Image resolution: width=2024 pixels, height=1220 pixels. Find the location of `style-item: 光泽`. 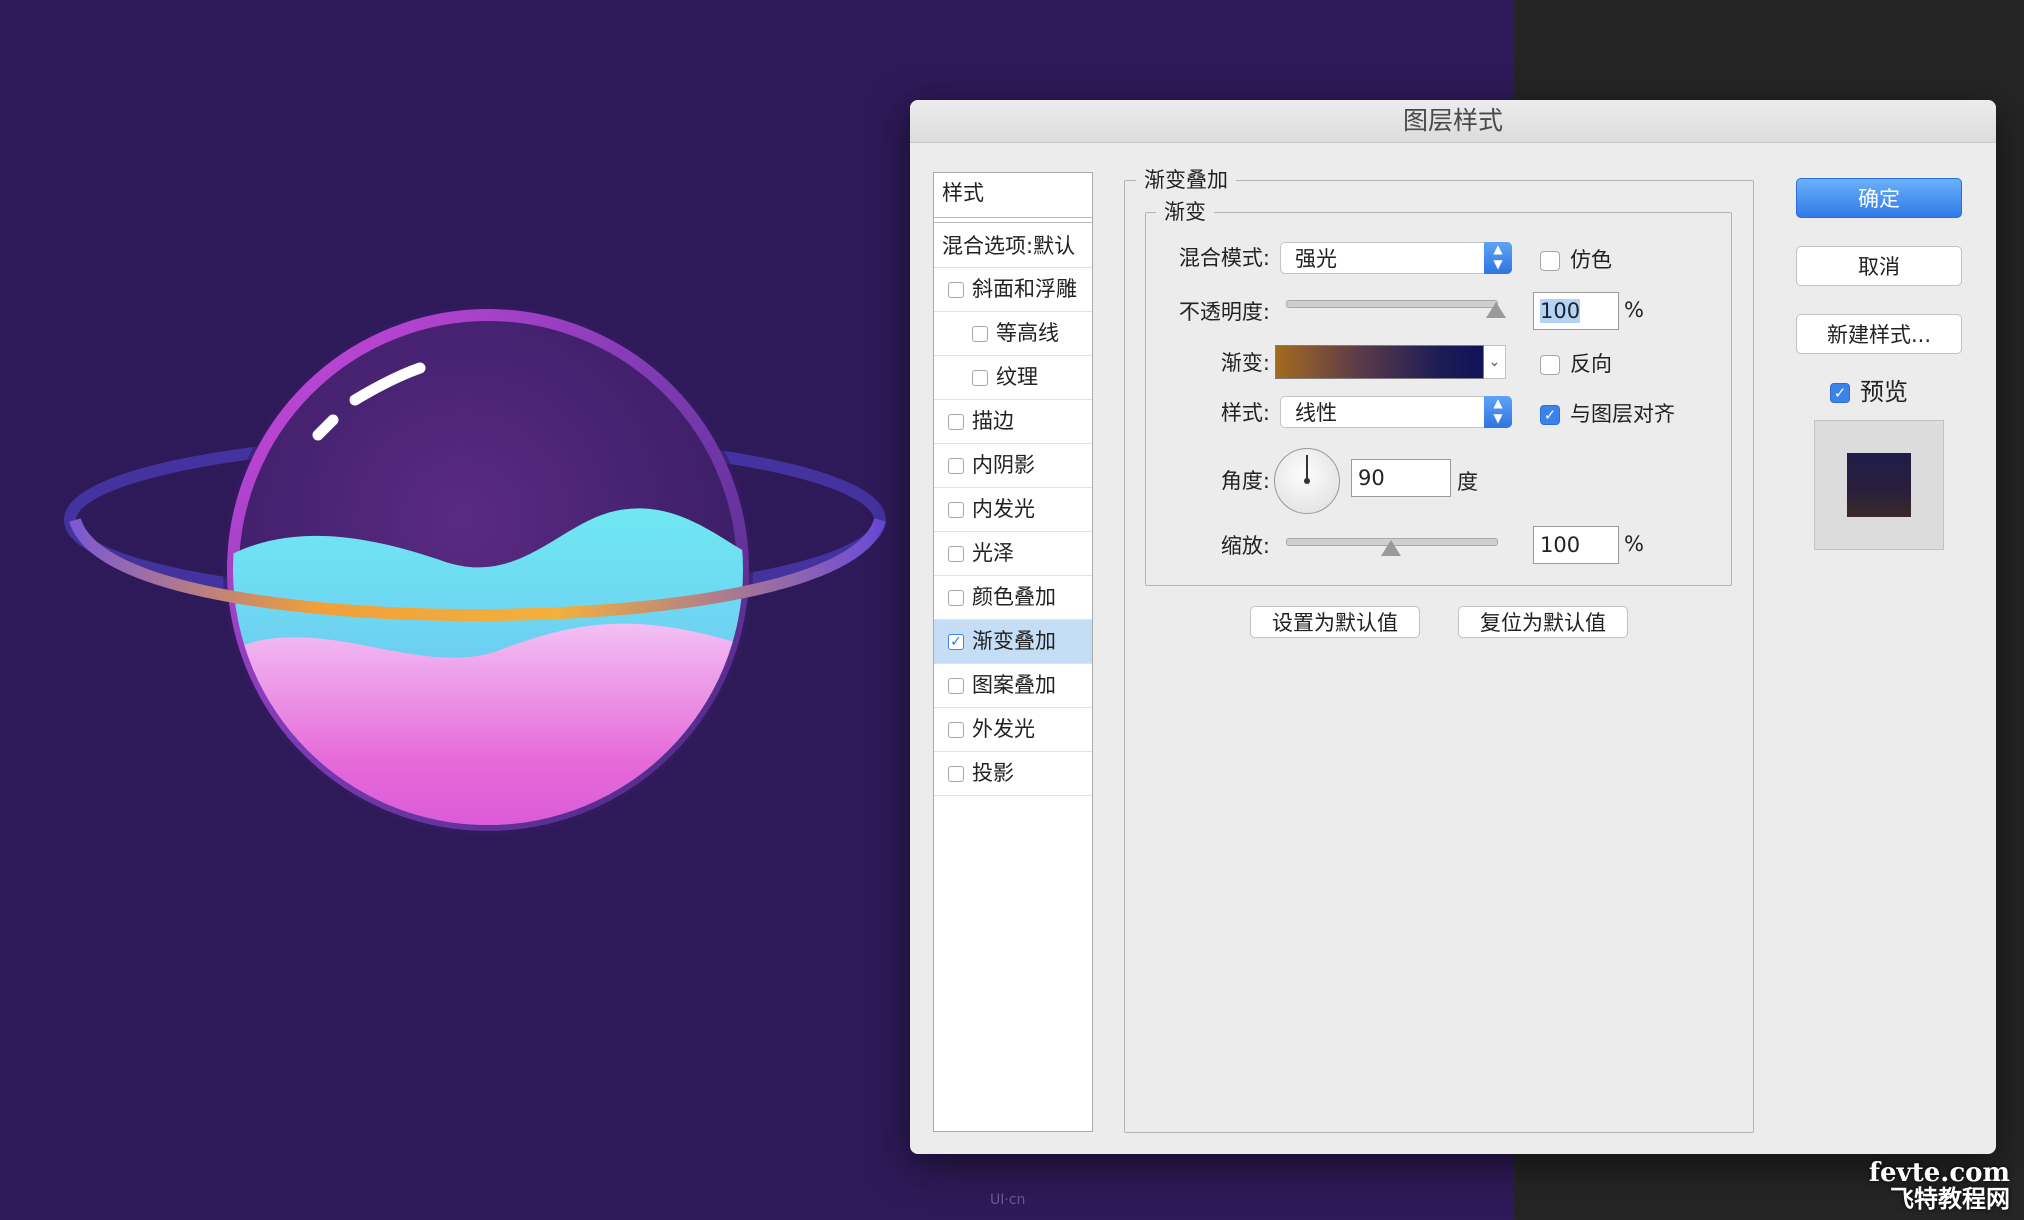

style-item: 光泽 is located at coordinates (1013, 554).